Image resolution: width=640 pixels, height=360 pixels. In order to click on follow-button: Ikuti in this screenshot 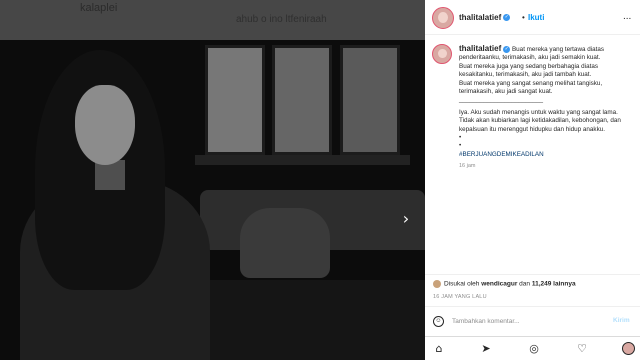, I will do `click(536, 17)`.